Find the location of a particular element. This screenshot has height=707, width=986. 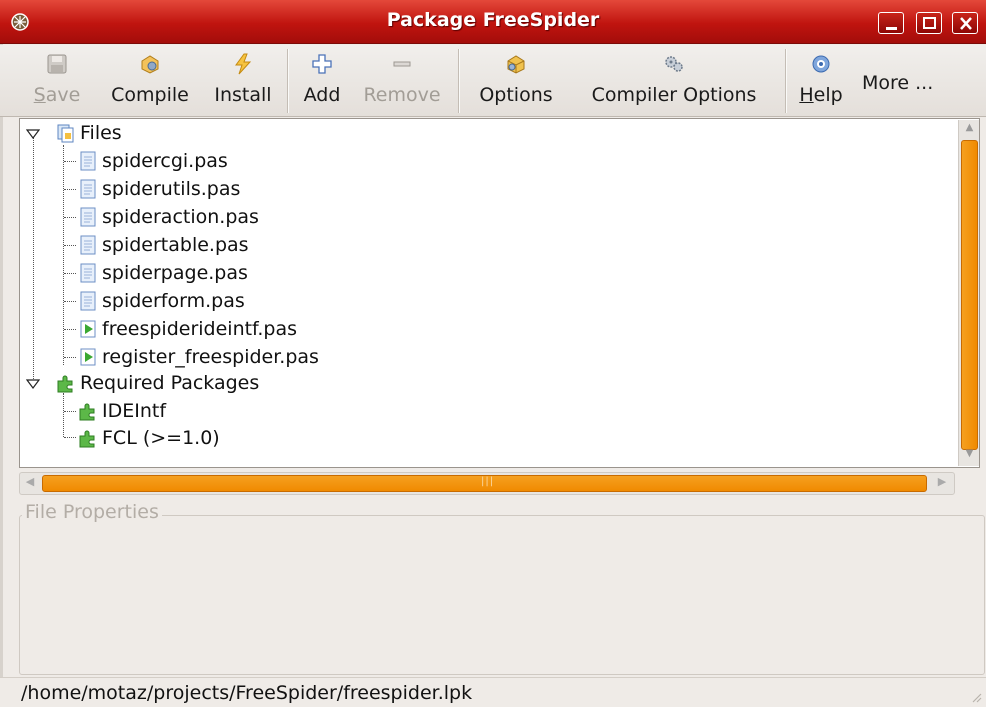

window-left-edge is located at coordinates (1, 360).